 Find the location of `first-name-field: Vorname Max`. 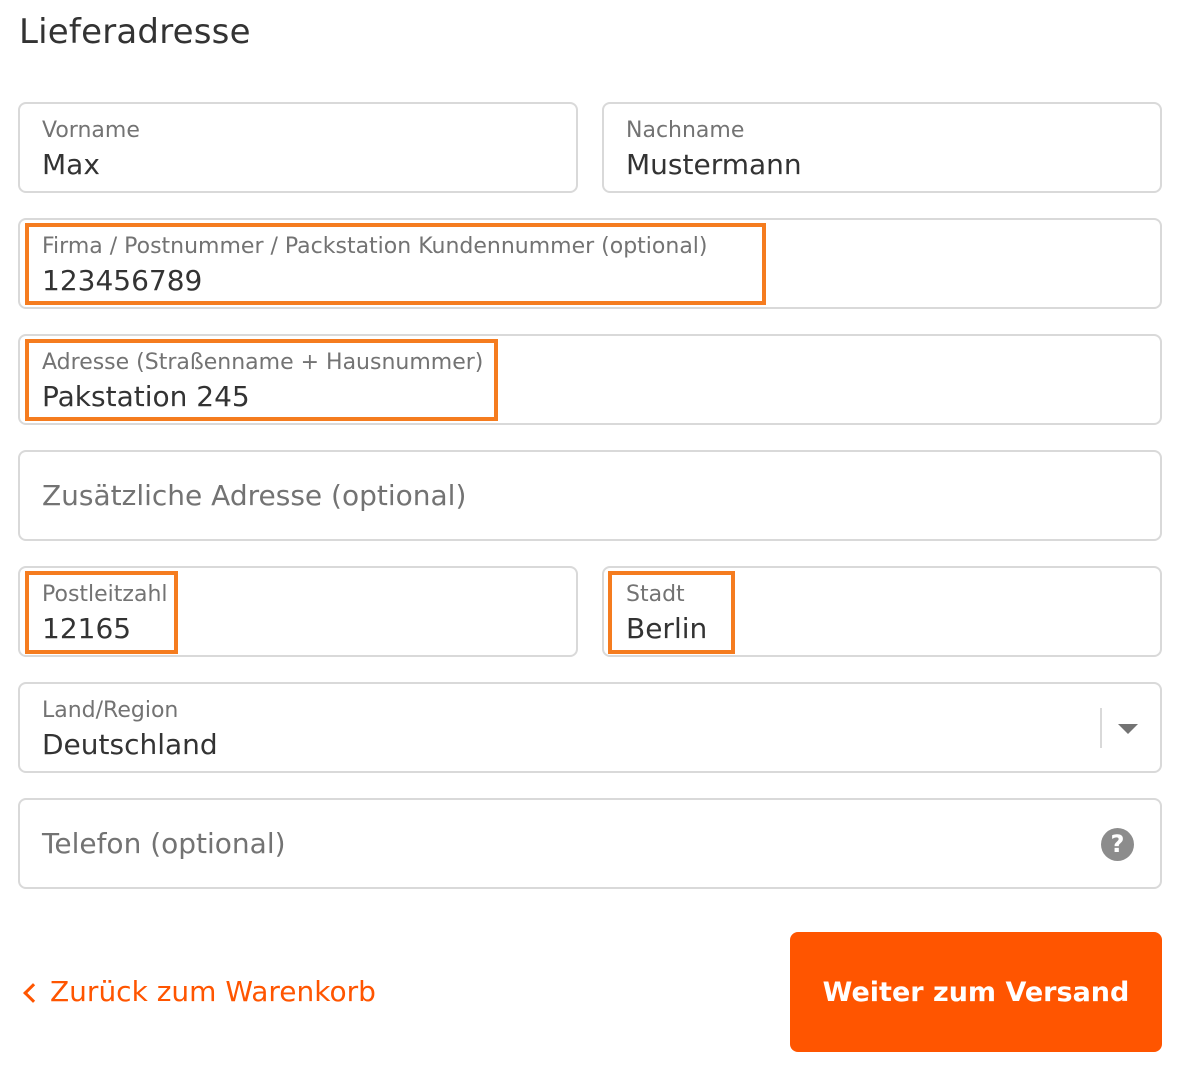

first-name-field: Vorname Max is located at coordinates (298, 147).